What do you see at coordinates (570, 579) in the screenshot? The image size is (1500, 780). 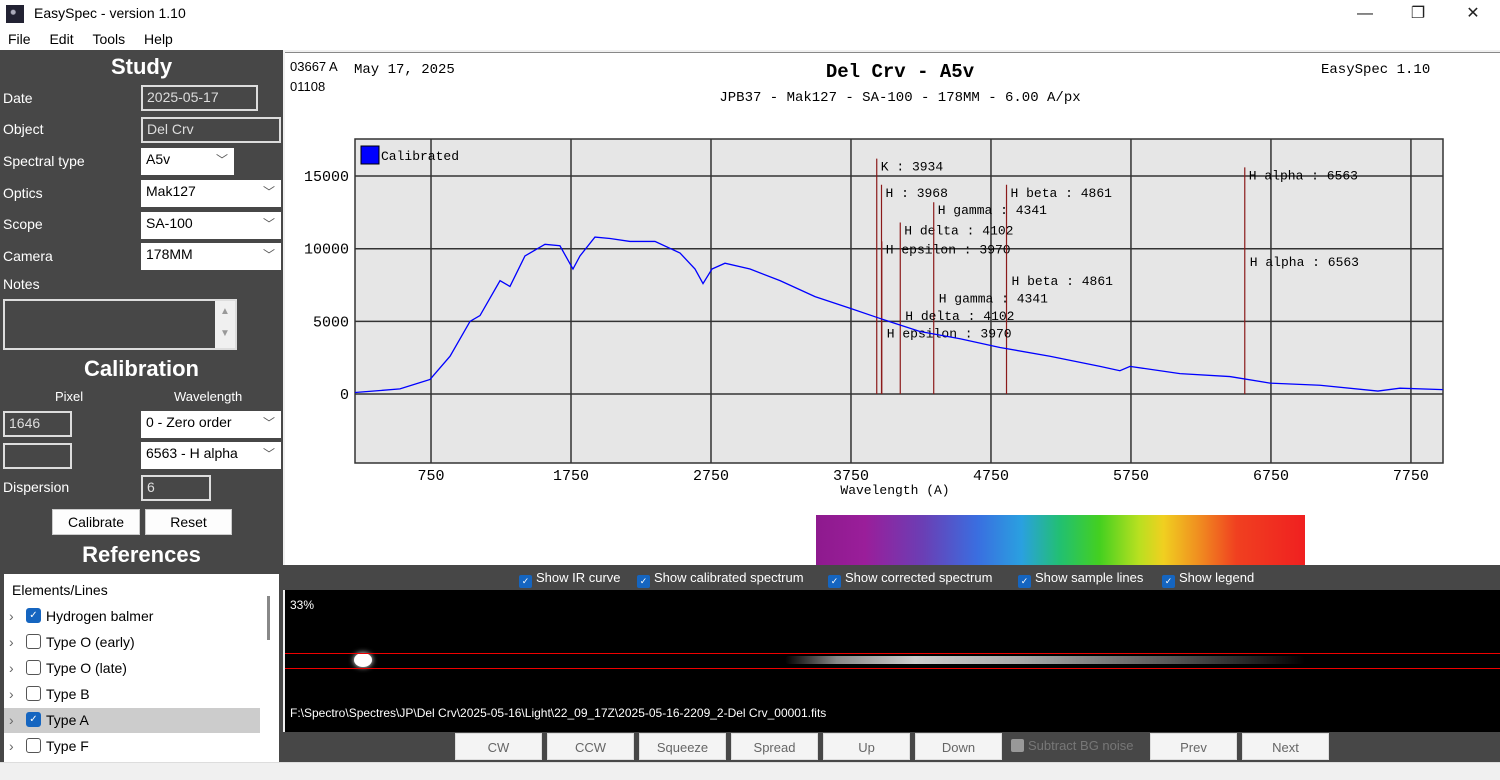 I see `show-ir-curve-checkbox: ✓ Show IR curve` at bounding box center [570, 579].